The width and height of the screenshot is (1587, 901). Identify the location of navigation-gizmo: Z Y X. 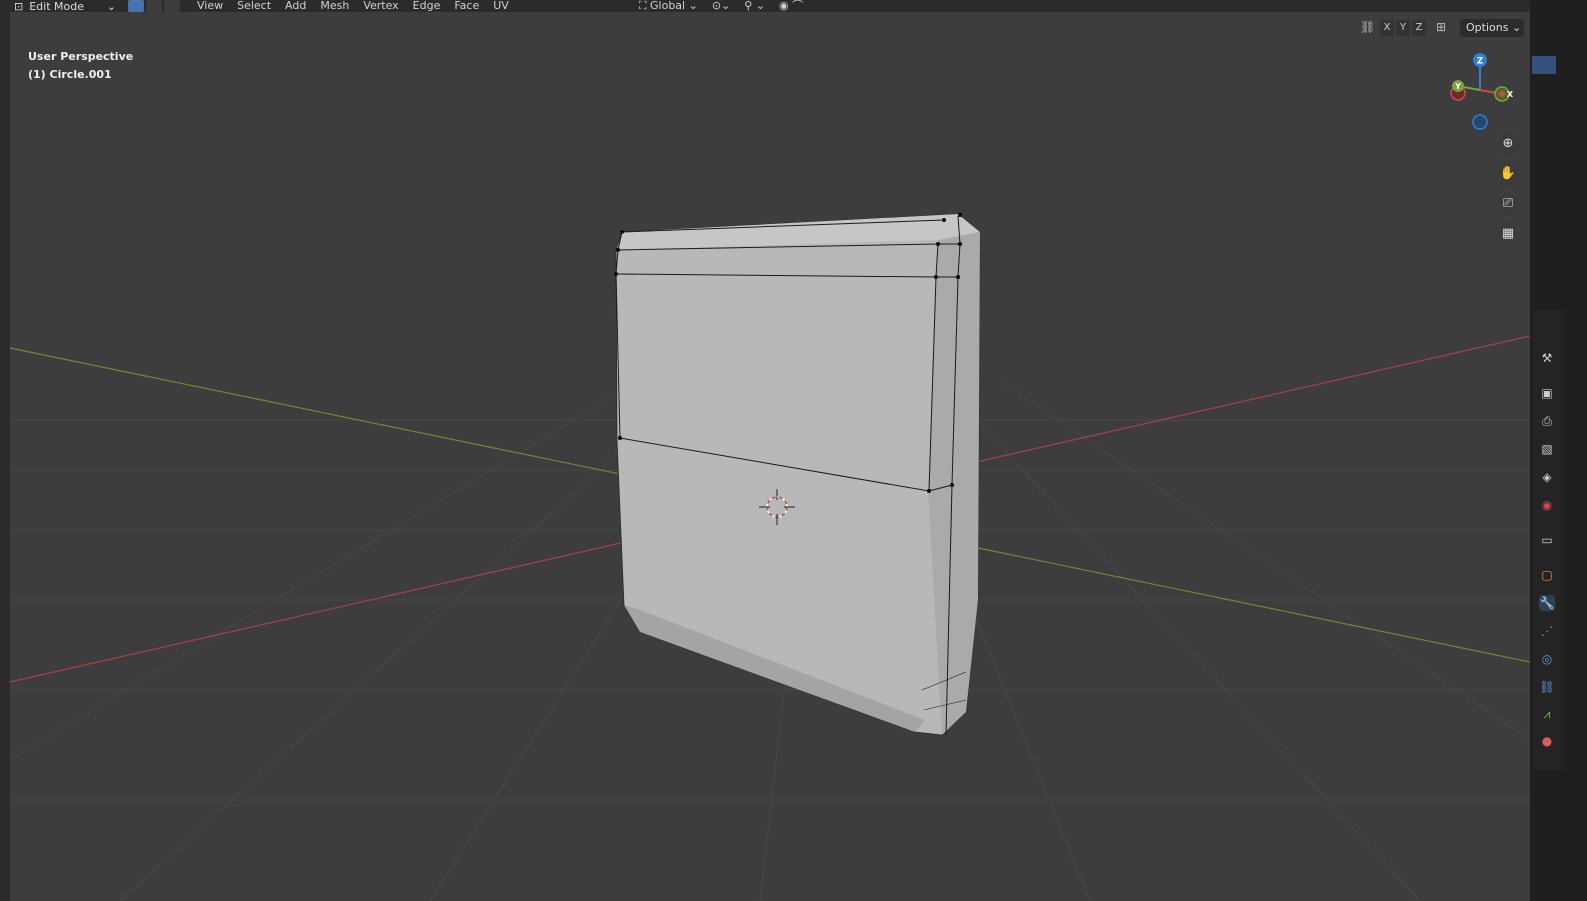
(1482, 91).